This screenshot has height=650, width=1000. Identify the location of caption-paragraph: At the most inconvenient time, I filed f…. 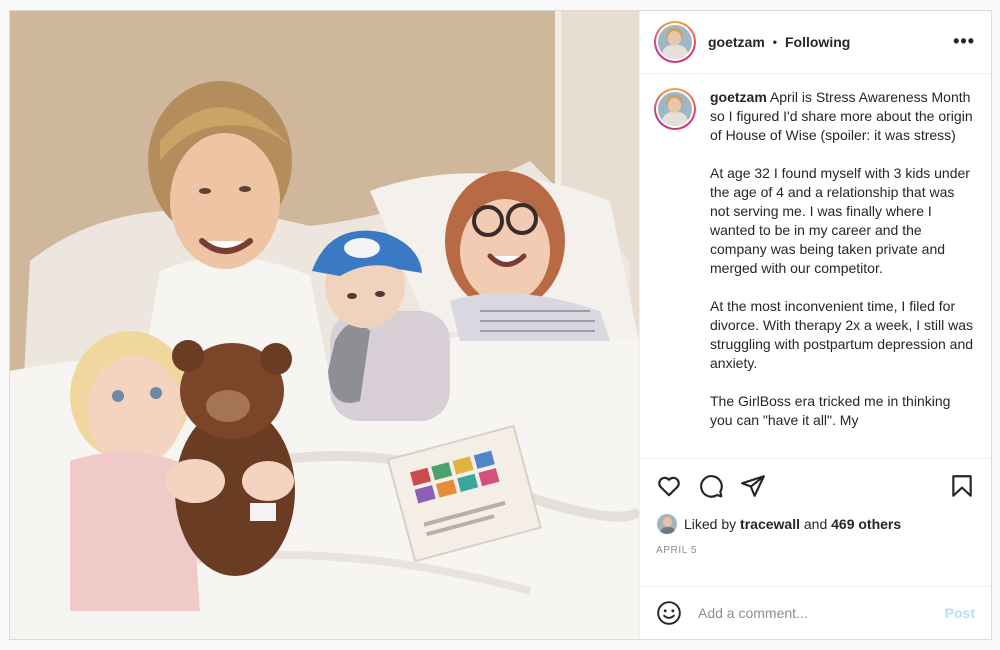
(842, 334).